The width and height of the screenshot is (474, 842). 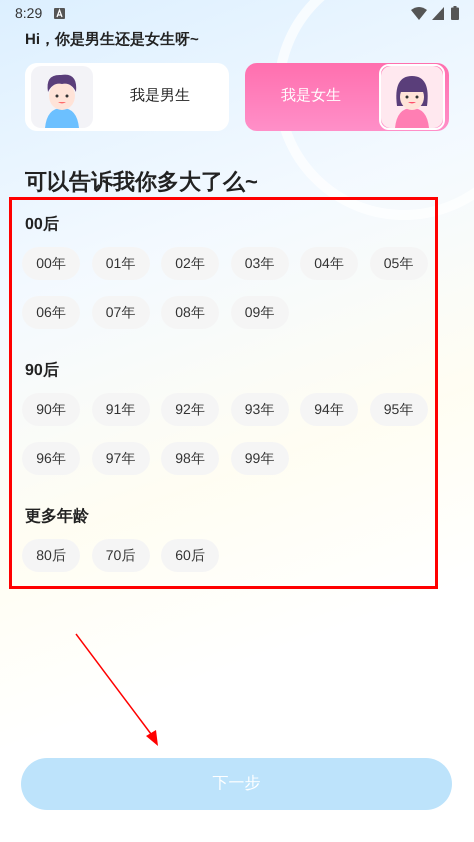 I want to click on signal-icon, so click(x=438, y=13).